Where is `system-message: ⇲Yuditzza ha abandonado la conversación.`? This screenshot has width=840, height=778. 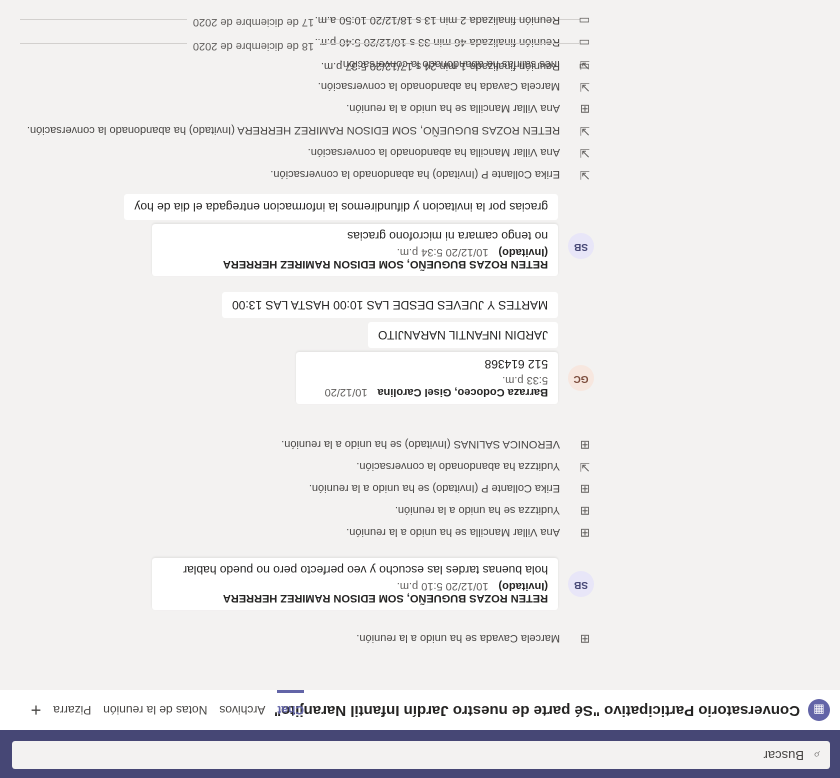 system-message: ⇲Yuditzza ha abandonado la conversación. is located at coordinates (473, 467).